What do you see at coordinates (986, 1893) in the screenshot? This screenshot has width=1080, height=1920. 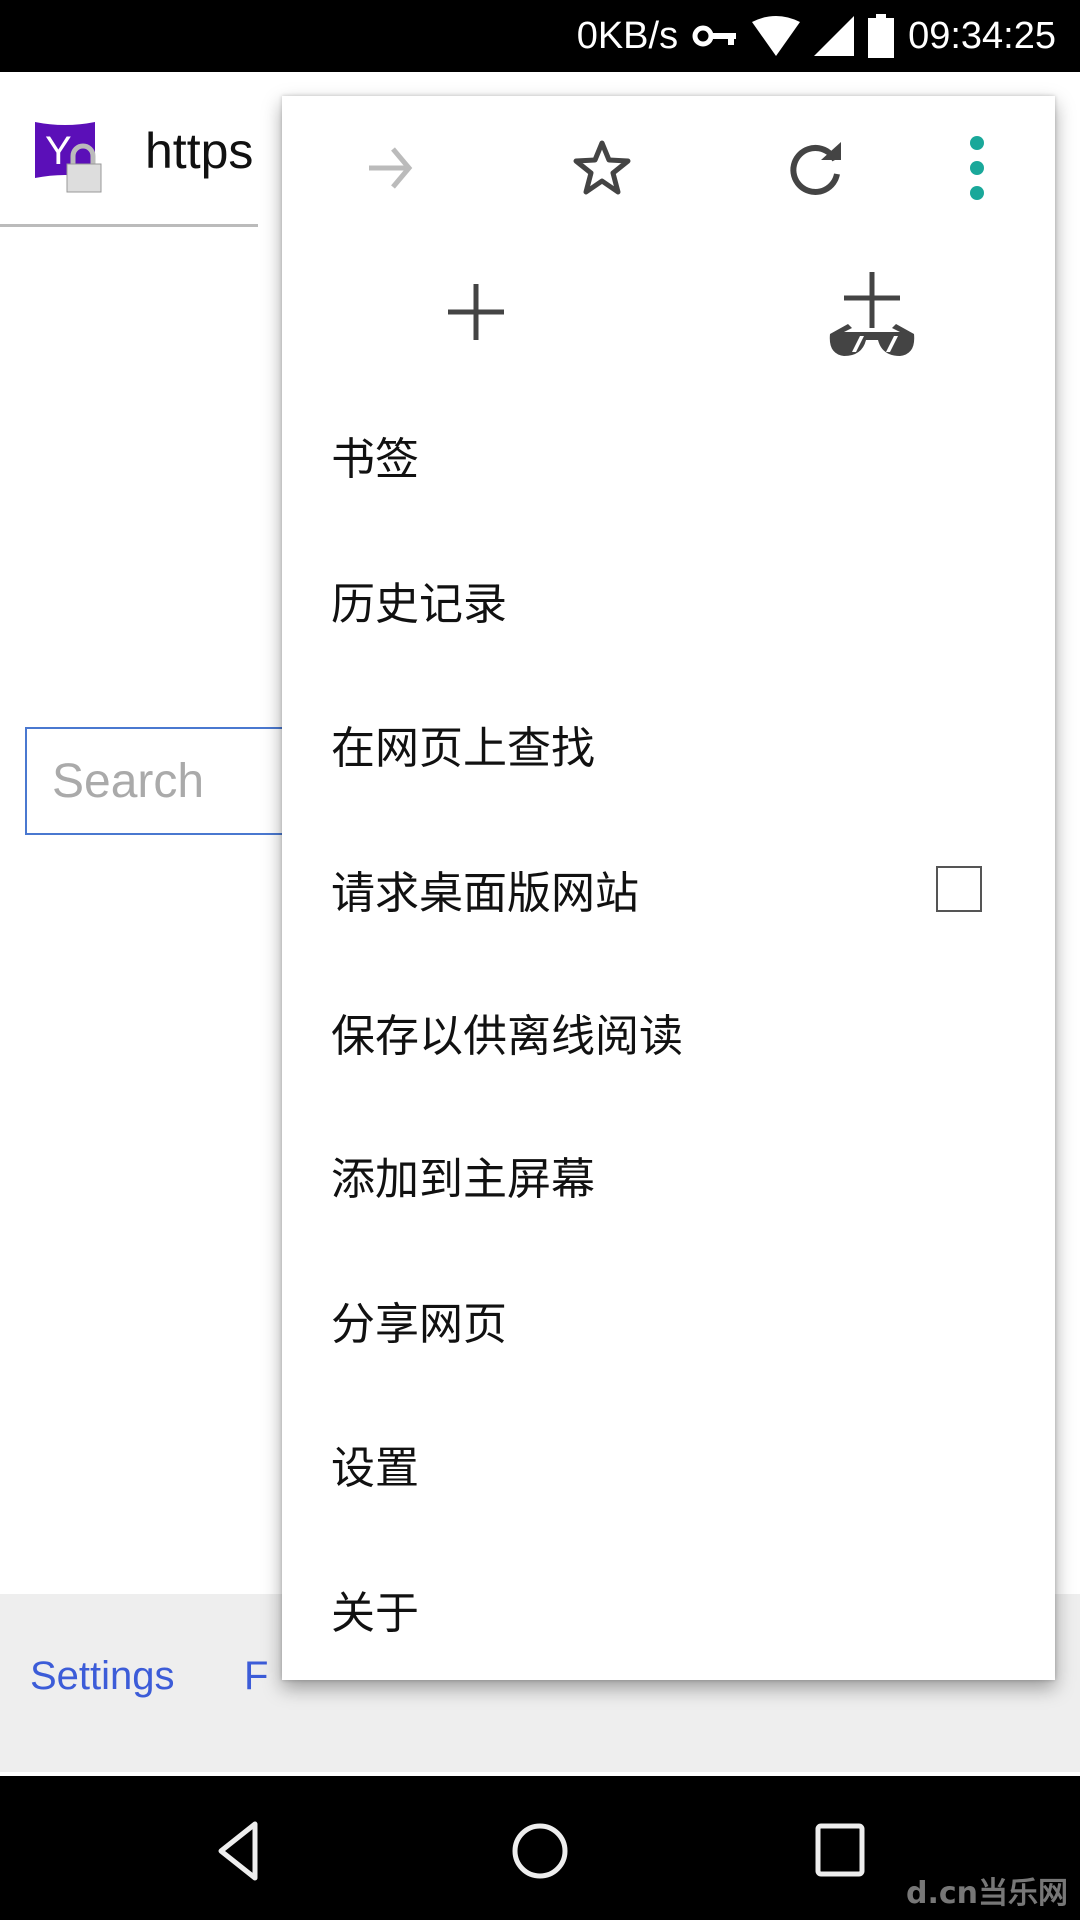 I see `watermark-logo: d.cn当乐网` at bounding box center [986, 1893].